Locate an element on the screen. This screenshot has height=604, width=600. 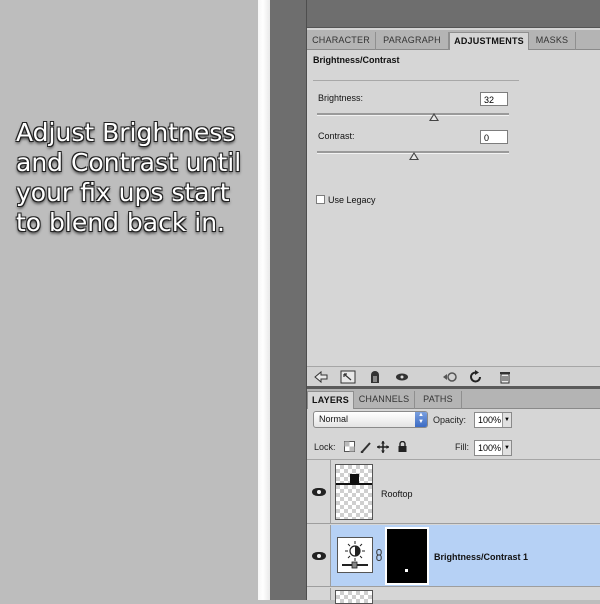
back-arrow-icon is located at coordinates (321, 377).